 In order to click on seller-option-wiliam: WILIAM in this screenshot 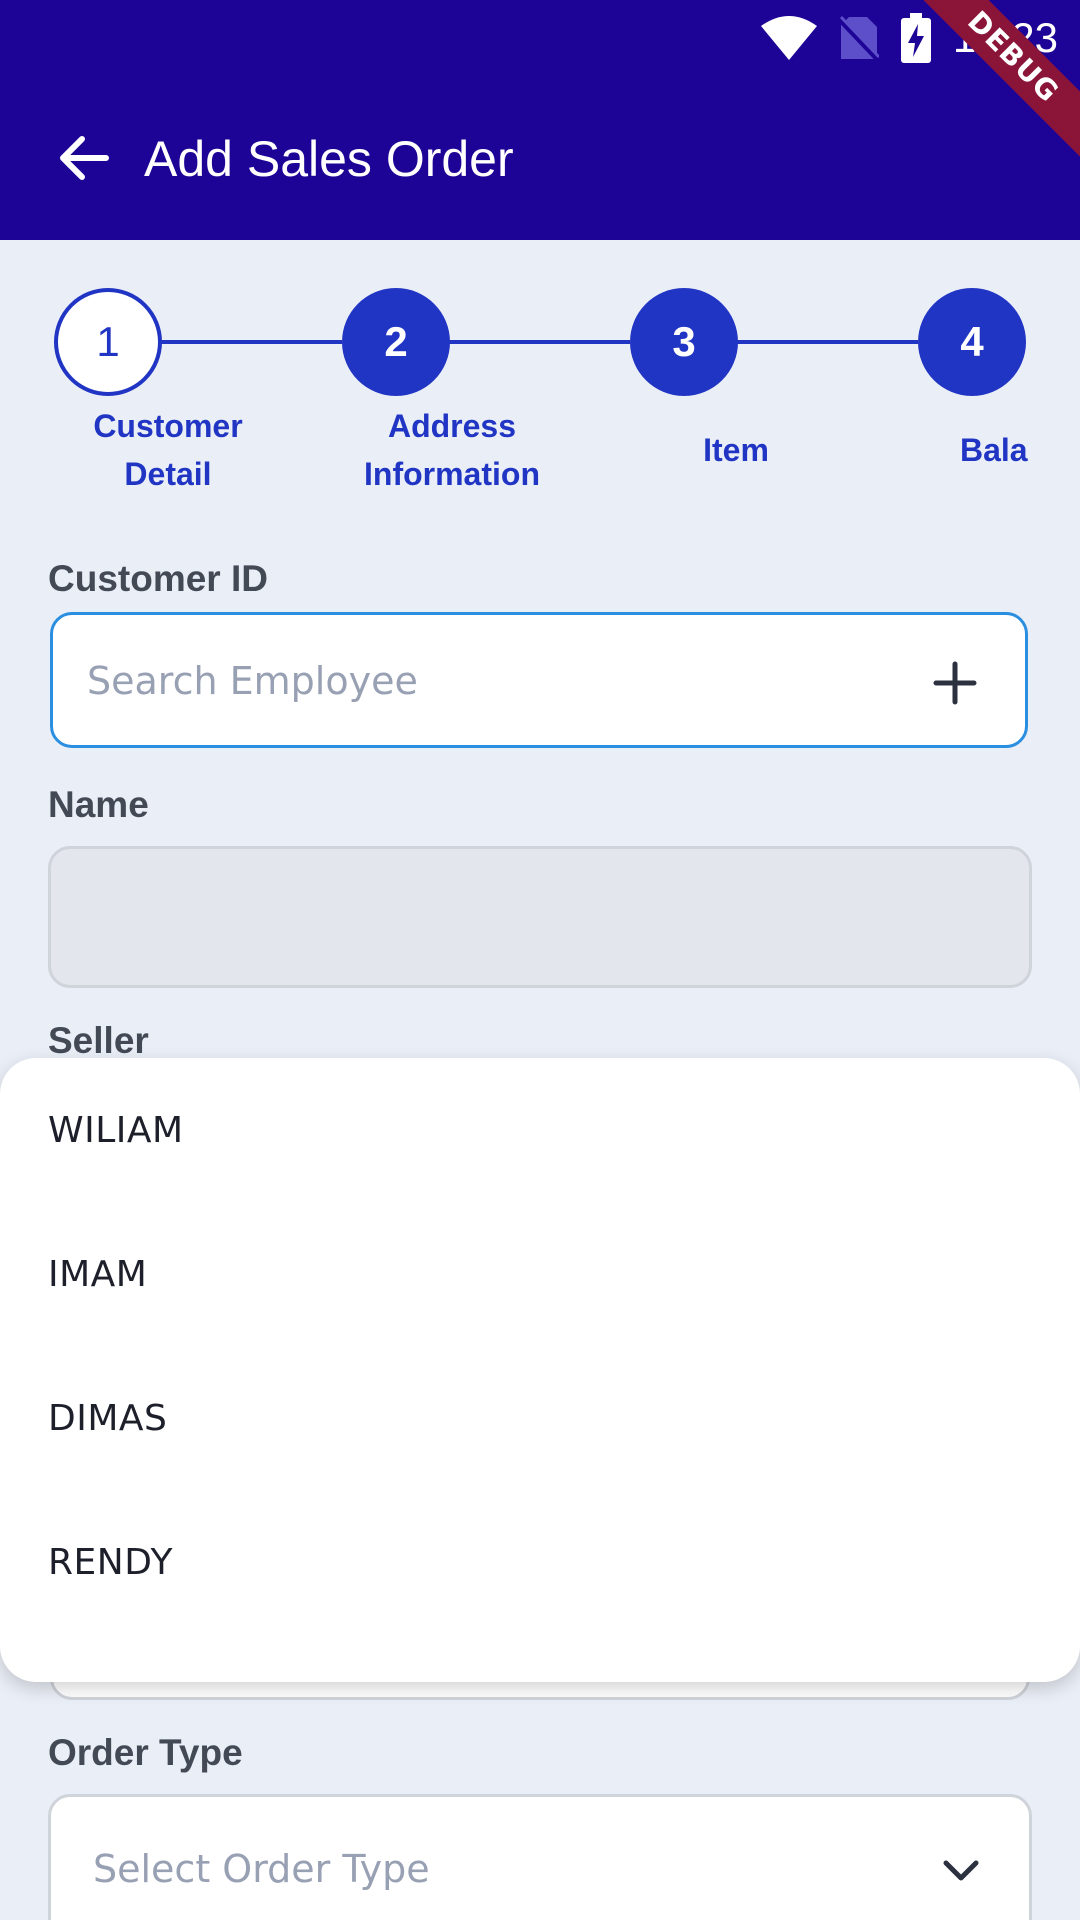, I will do `click(540, 1130)`.